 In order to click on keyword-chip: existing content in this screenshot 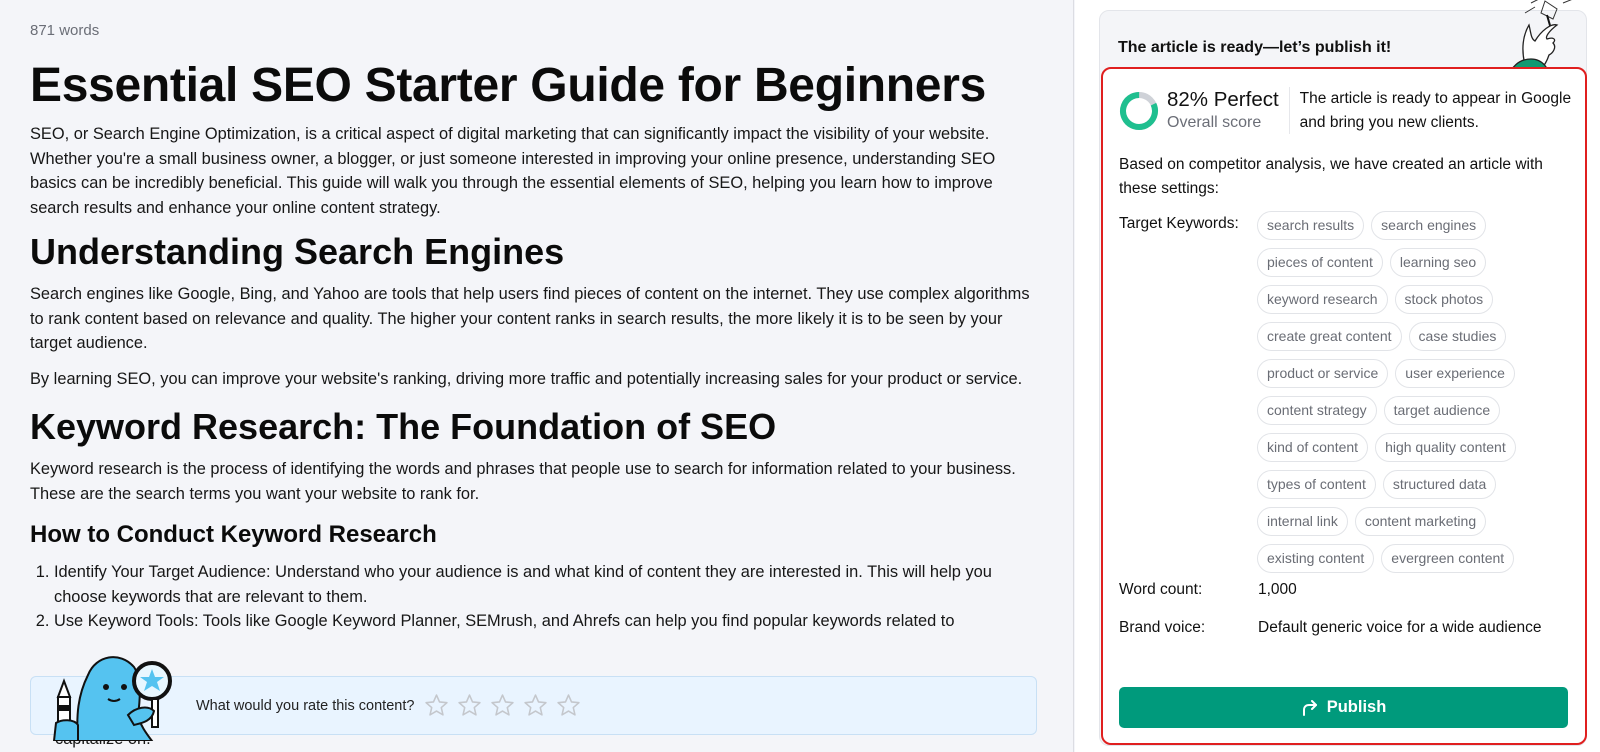, I will do `click(1316, 558)`.